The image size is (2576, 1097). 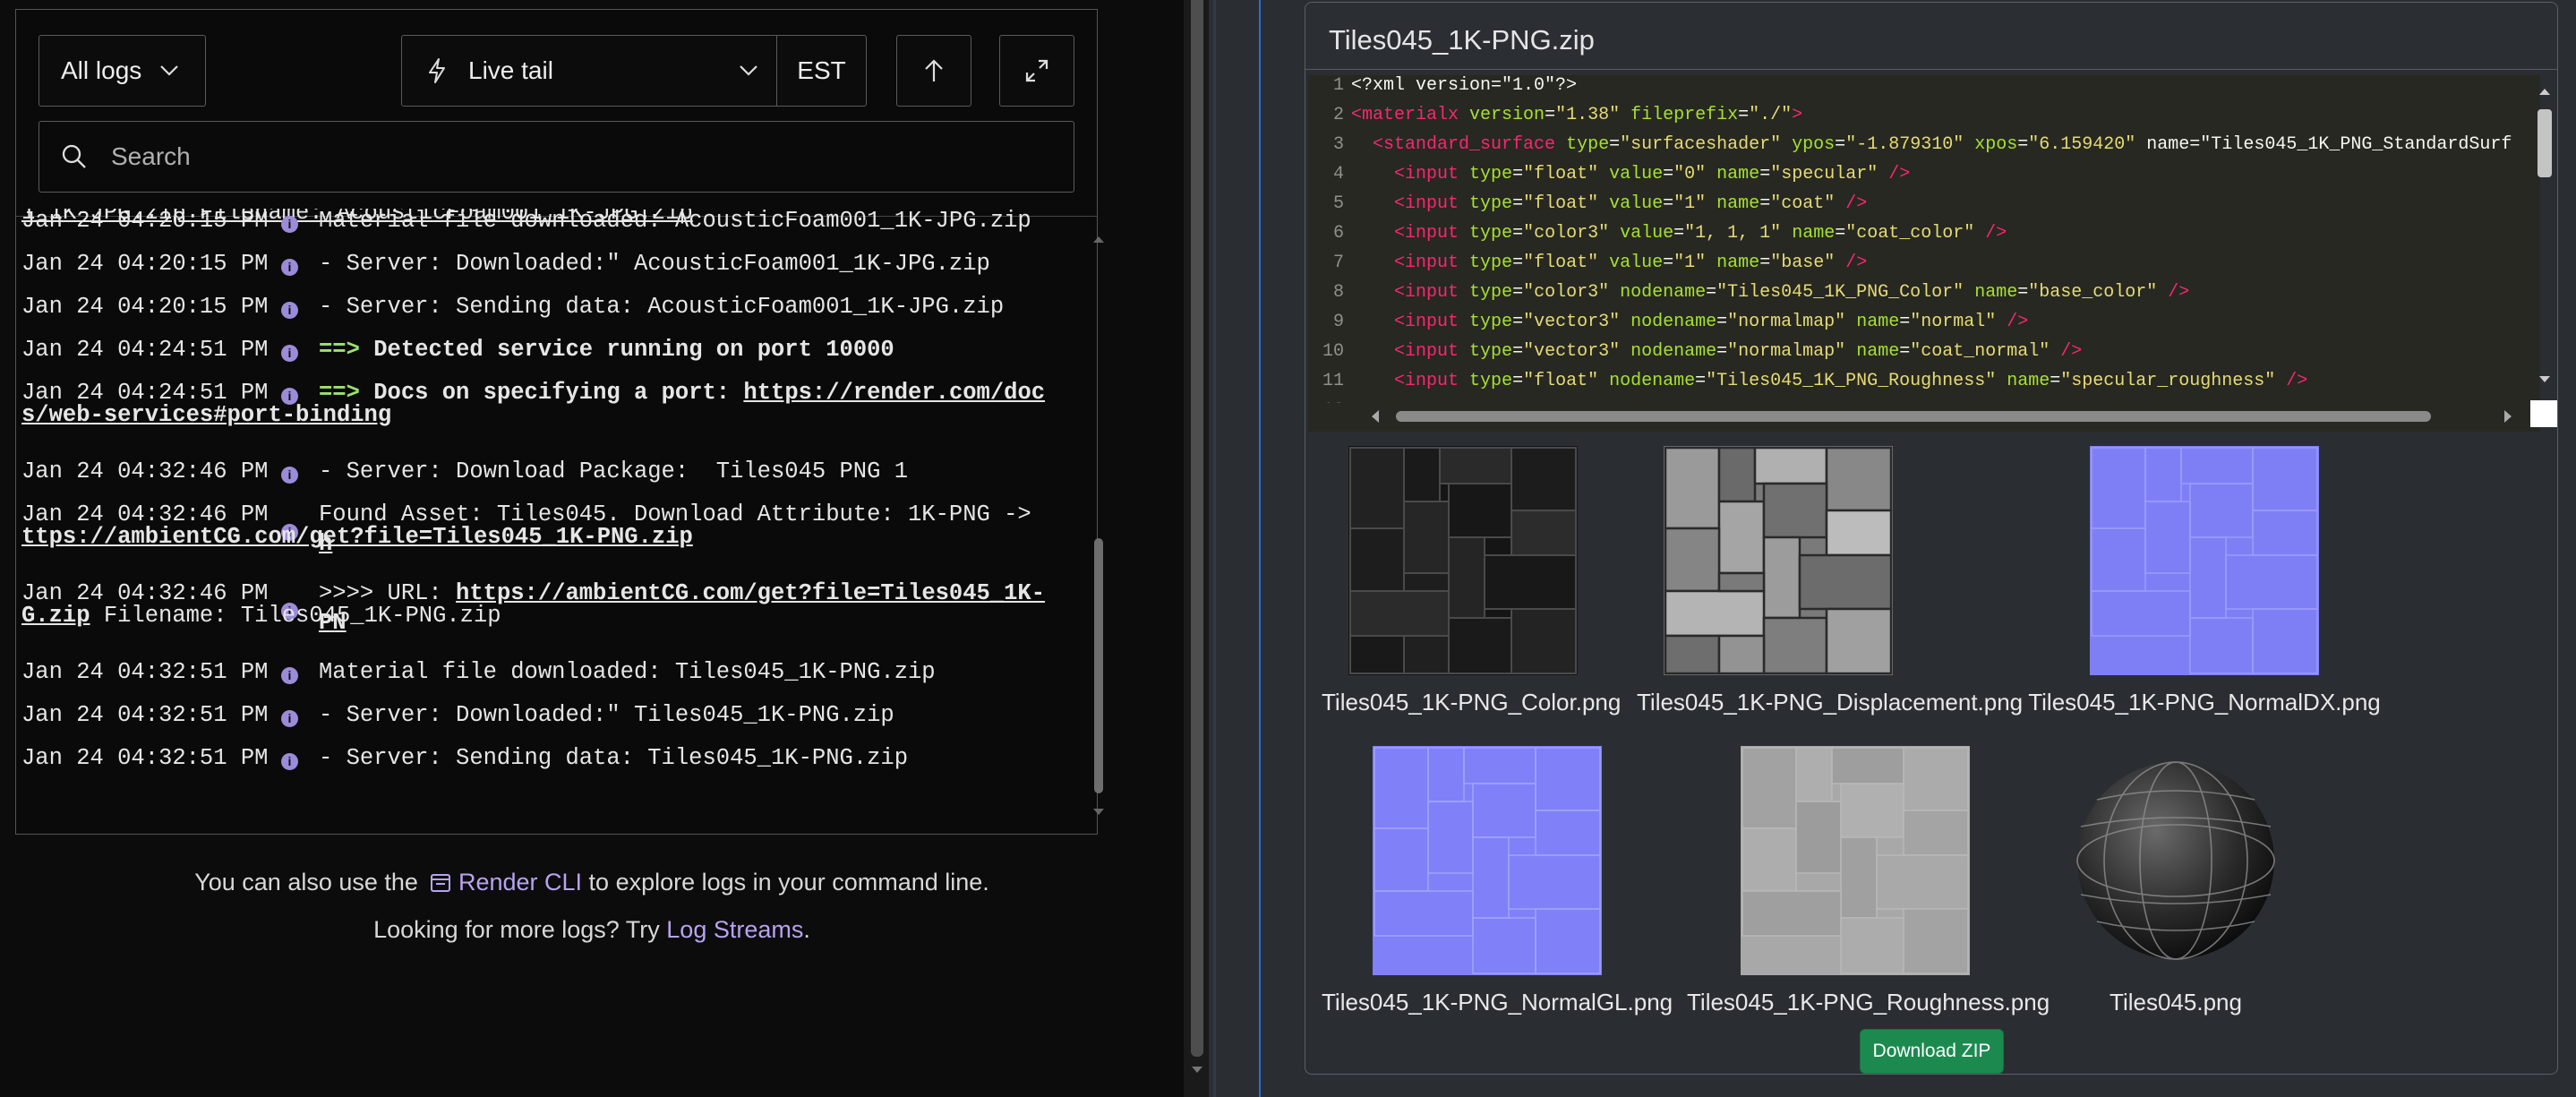 I want to click on timezone-label: EST, so click(x=821, y=70).